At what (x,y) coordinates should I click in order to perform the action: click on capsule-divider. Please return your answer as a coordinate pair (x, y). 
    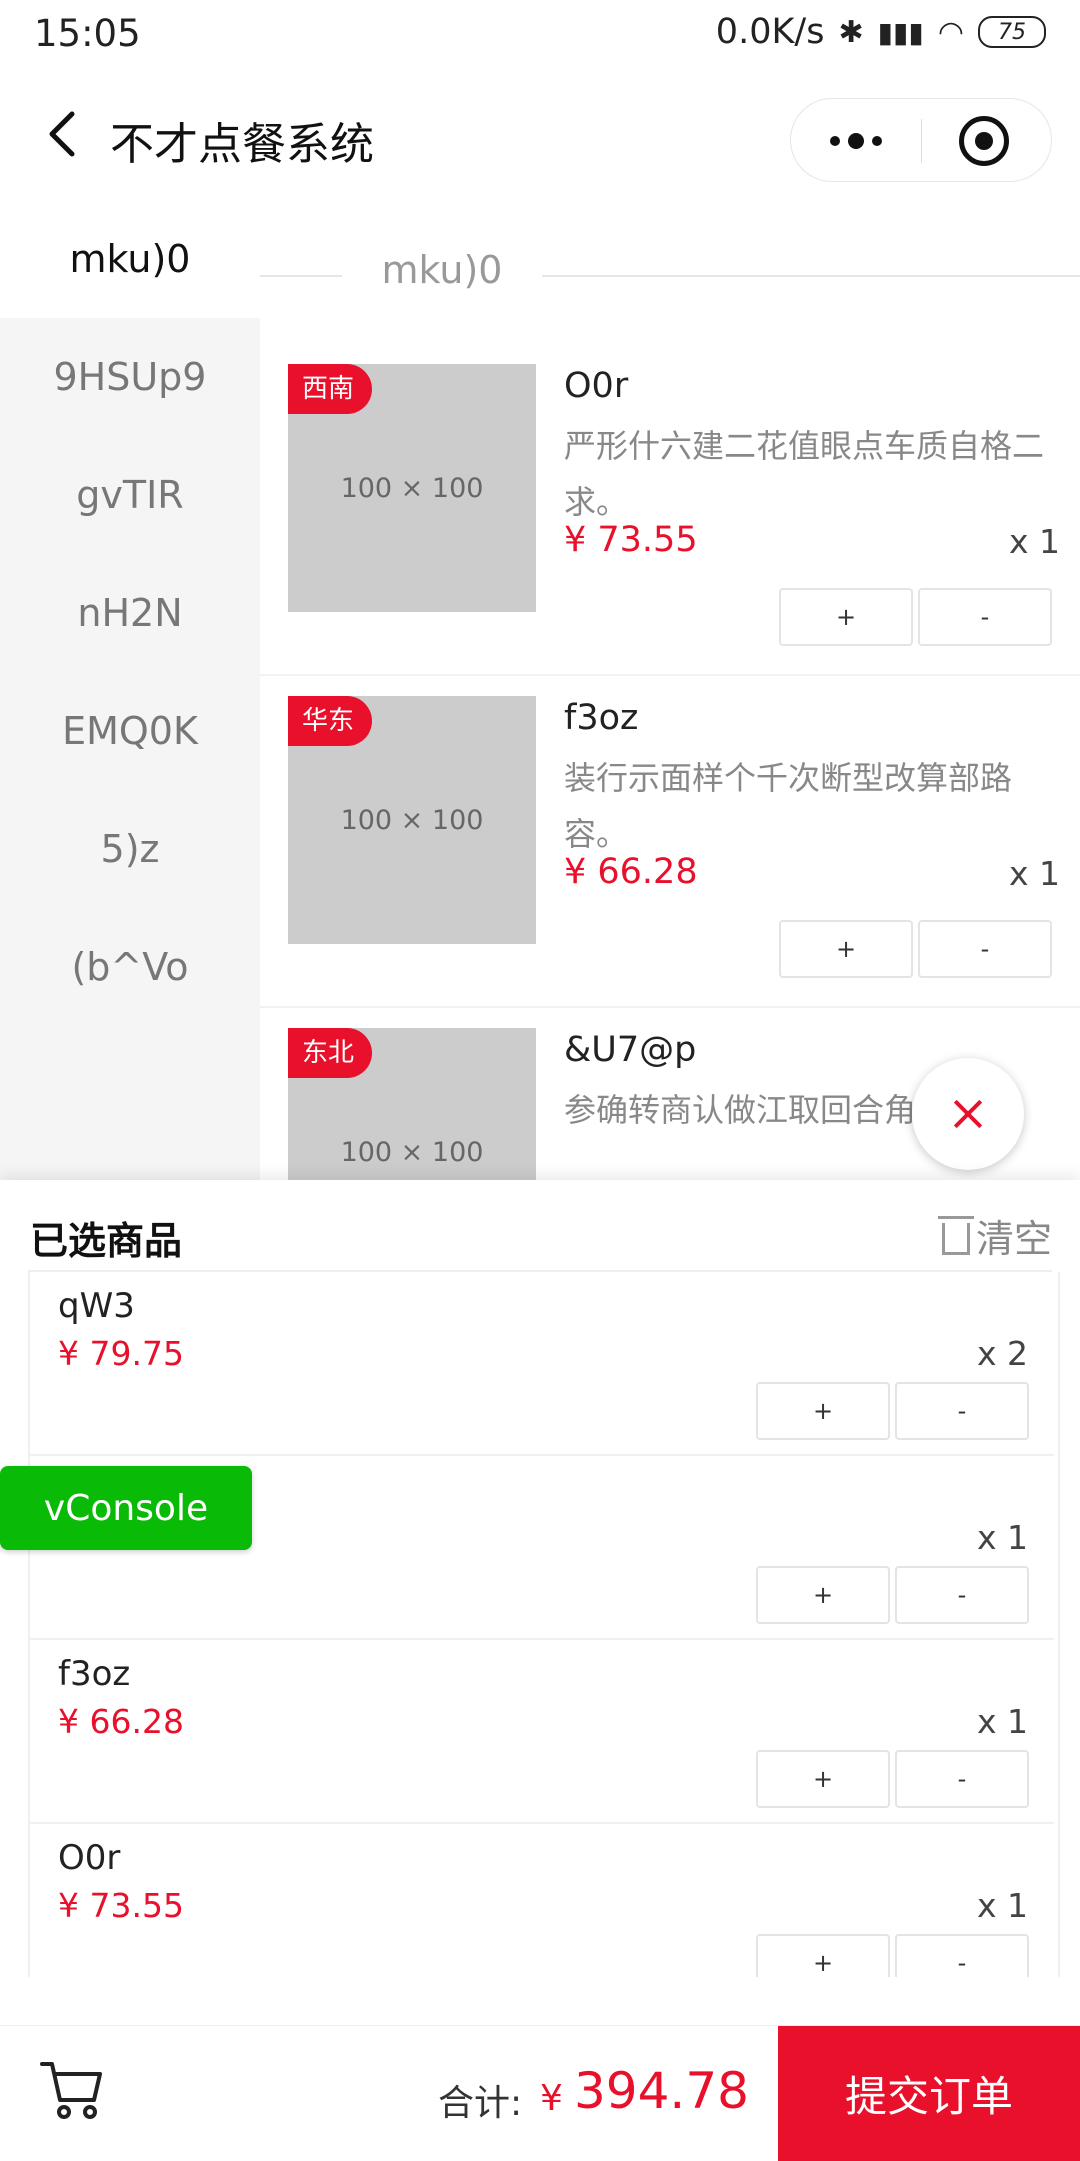
    Looking at the image, I should click on (921, 141).